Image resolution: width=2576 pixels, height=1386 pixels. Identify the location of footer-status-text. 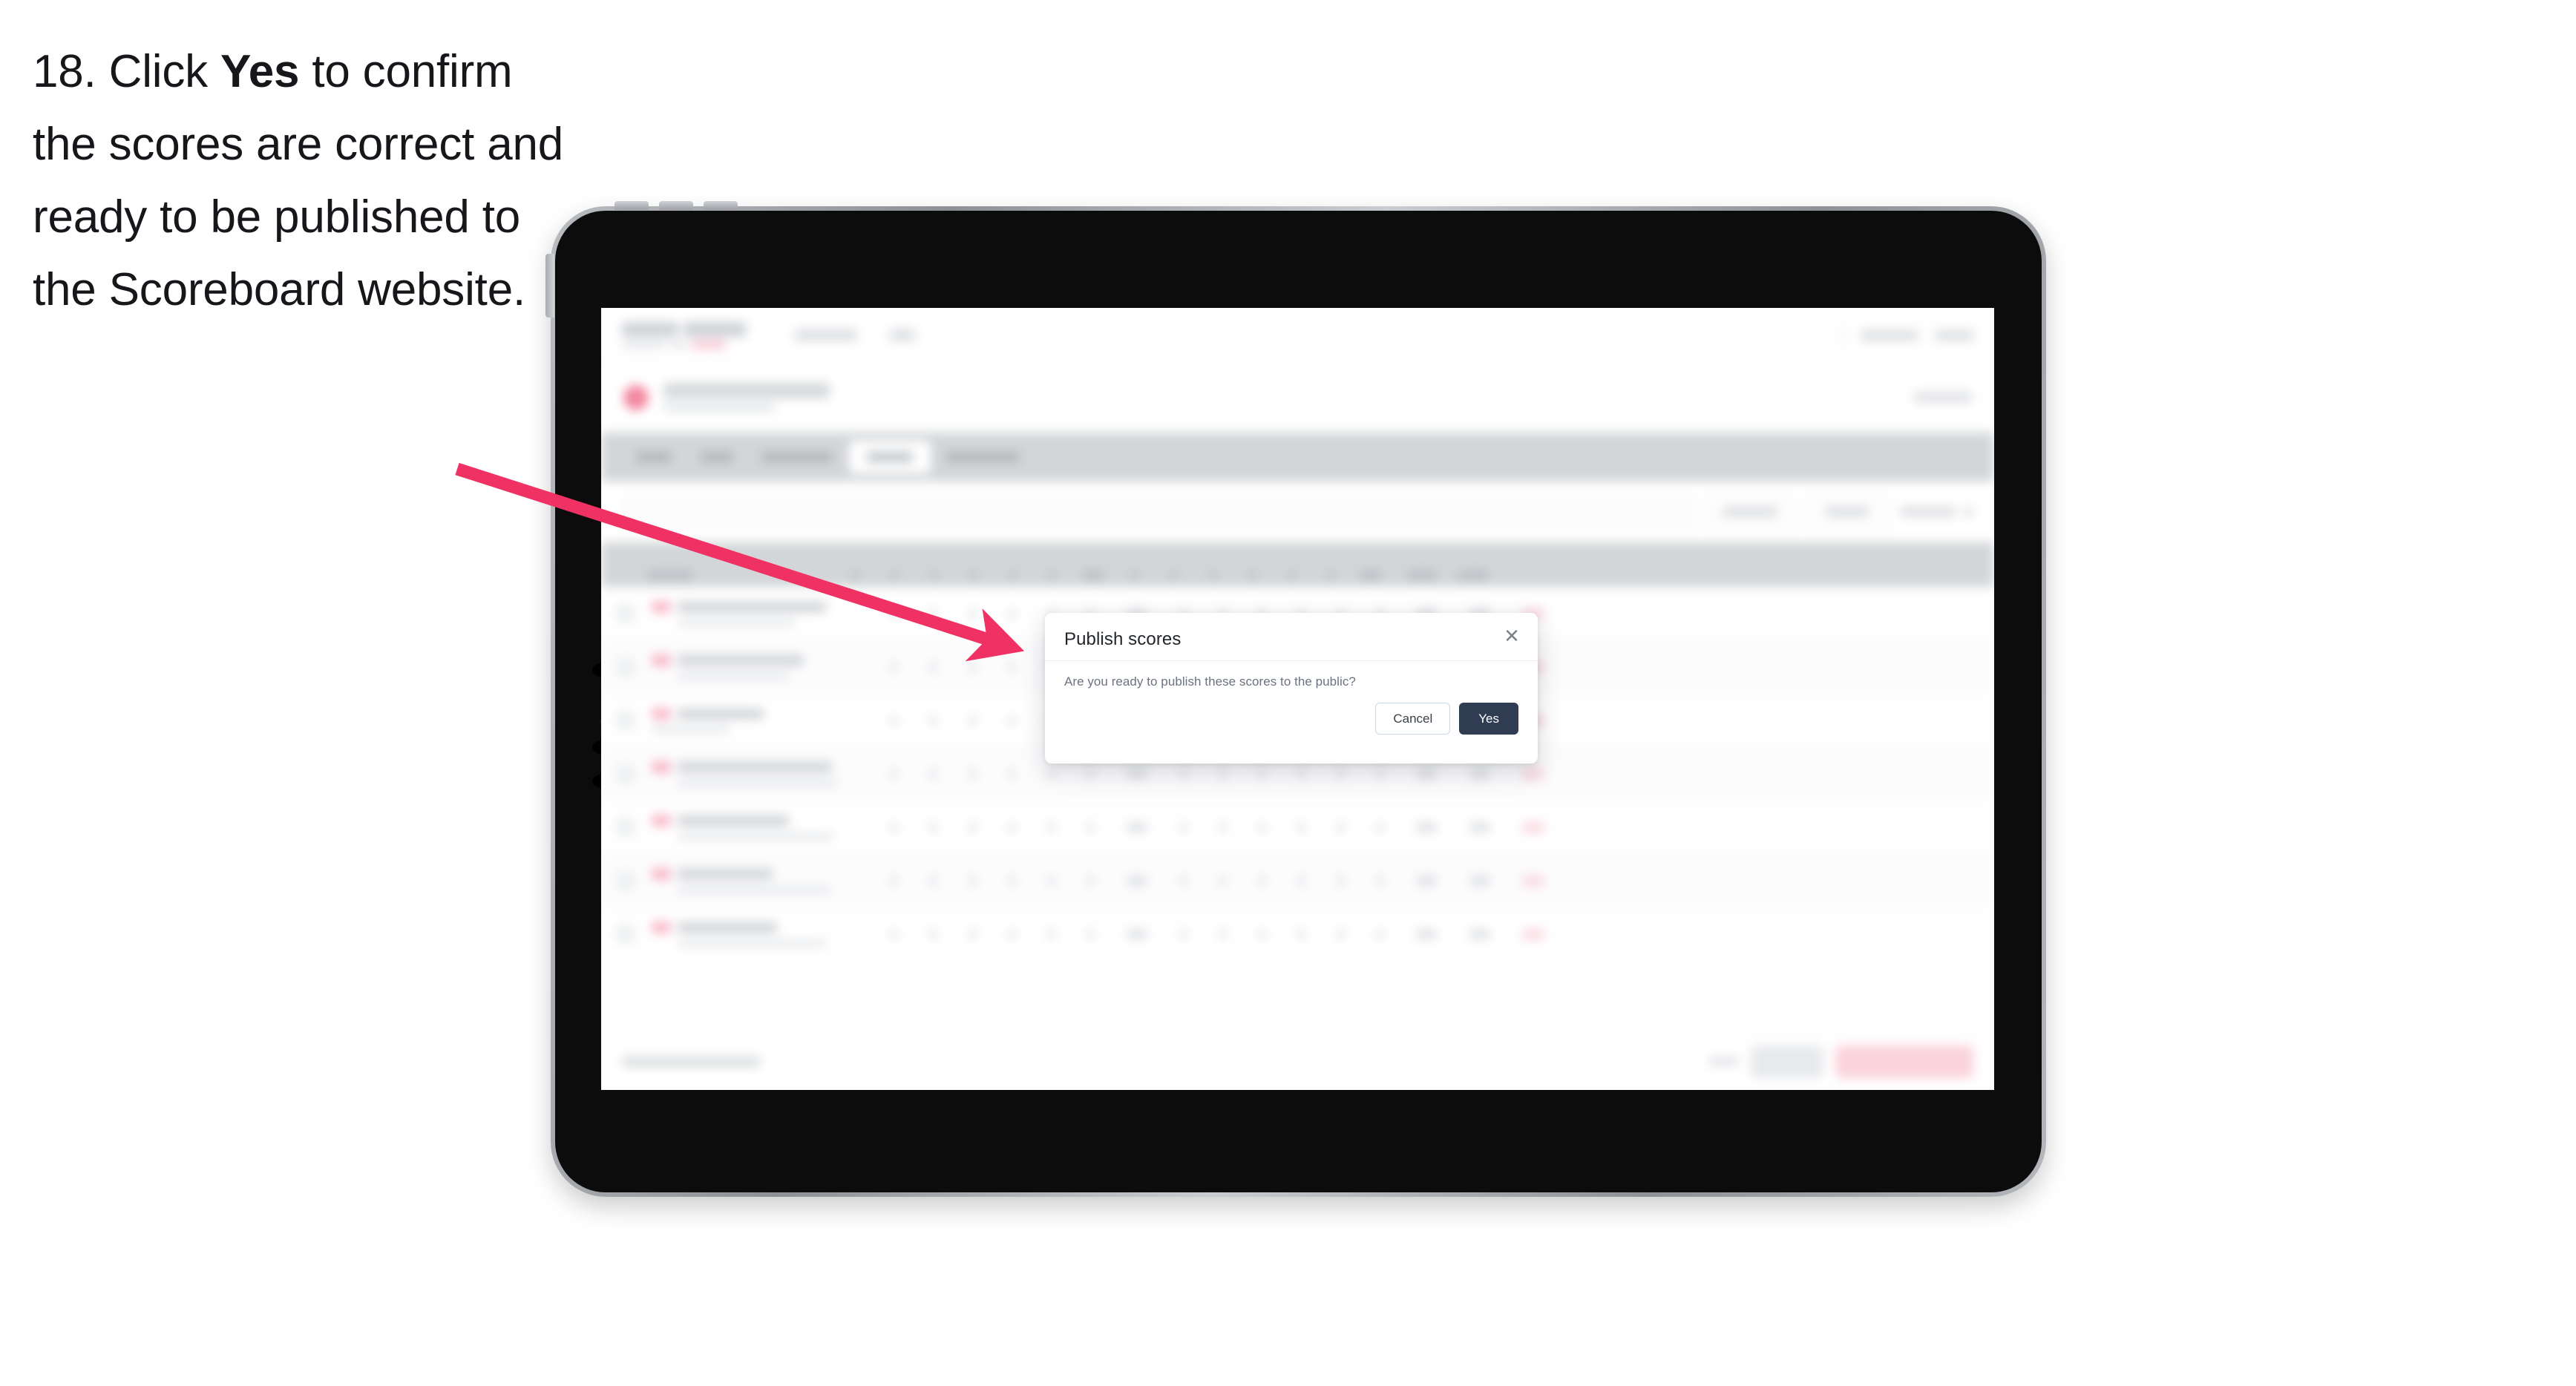
(691, 1061).